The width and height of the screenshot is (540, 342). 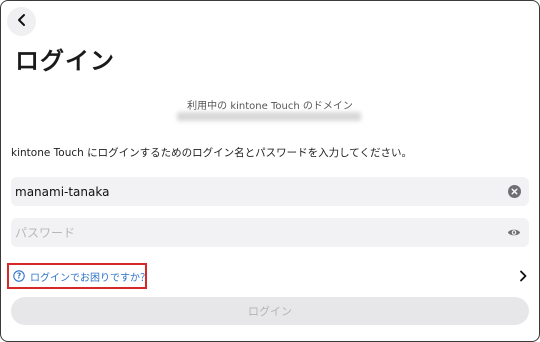 I want to click on page-title: ログイン, so click(x=65, y=61).